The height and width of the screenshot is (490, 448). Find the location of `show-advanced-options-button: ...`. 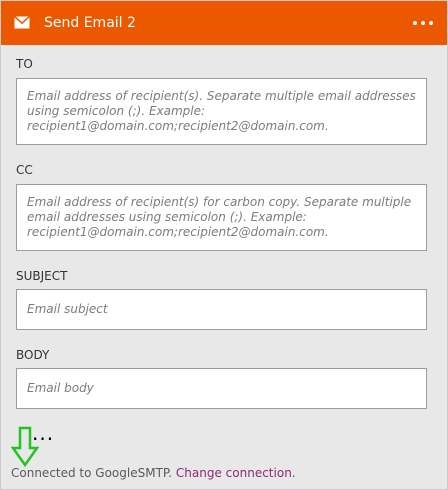

show-advanced-options-button: ... is located at coordinates (43, 433).